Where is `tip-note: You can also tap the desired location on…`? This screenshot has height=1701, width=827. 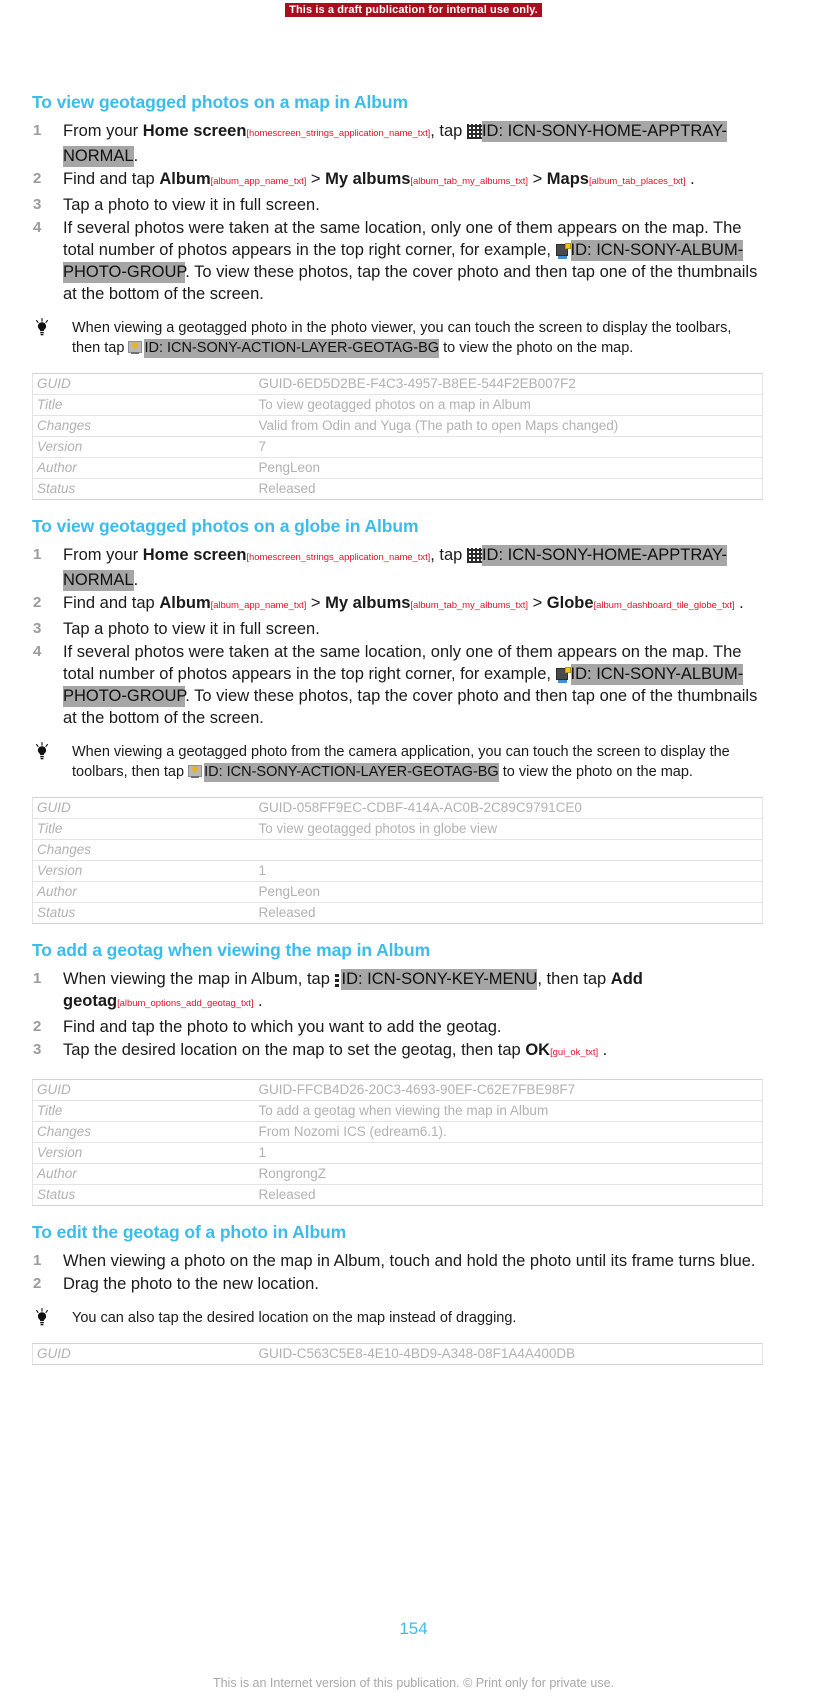
tip-note: You can also tap the desired location on… is located at coordinates (397, 1318).